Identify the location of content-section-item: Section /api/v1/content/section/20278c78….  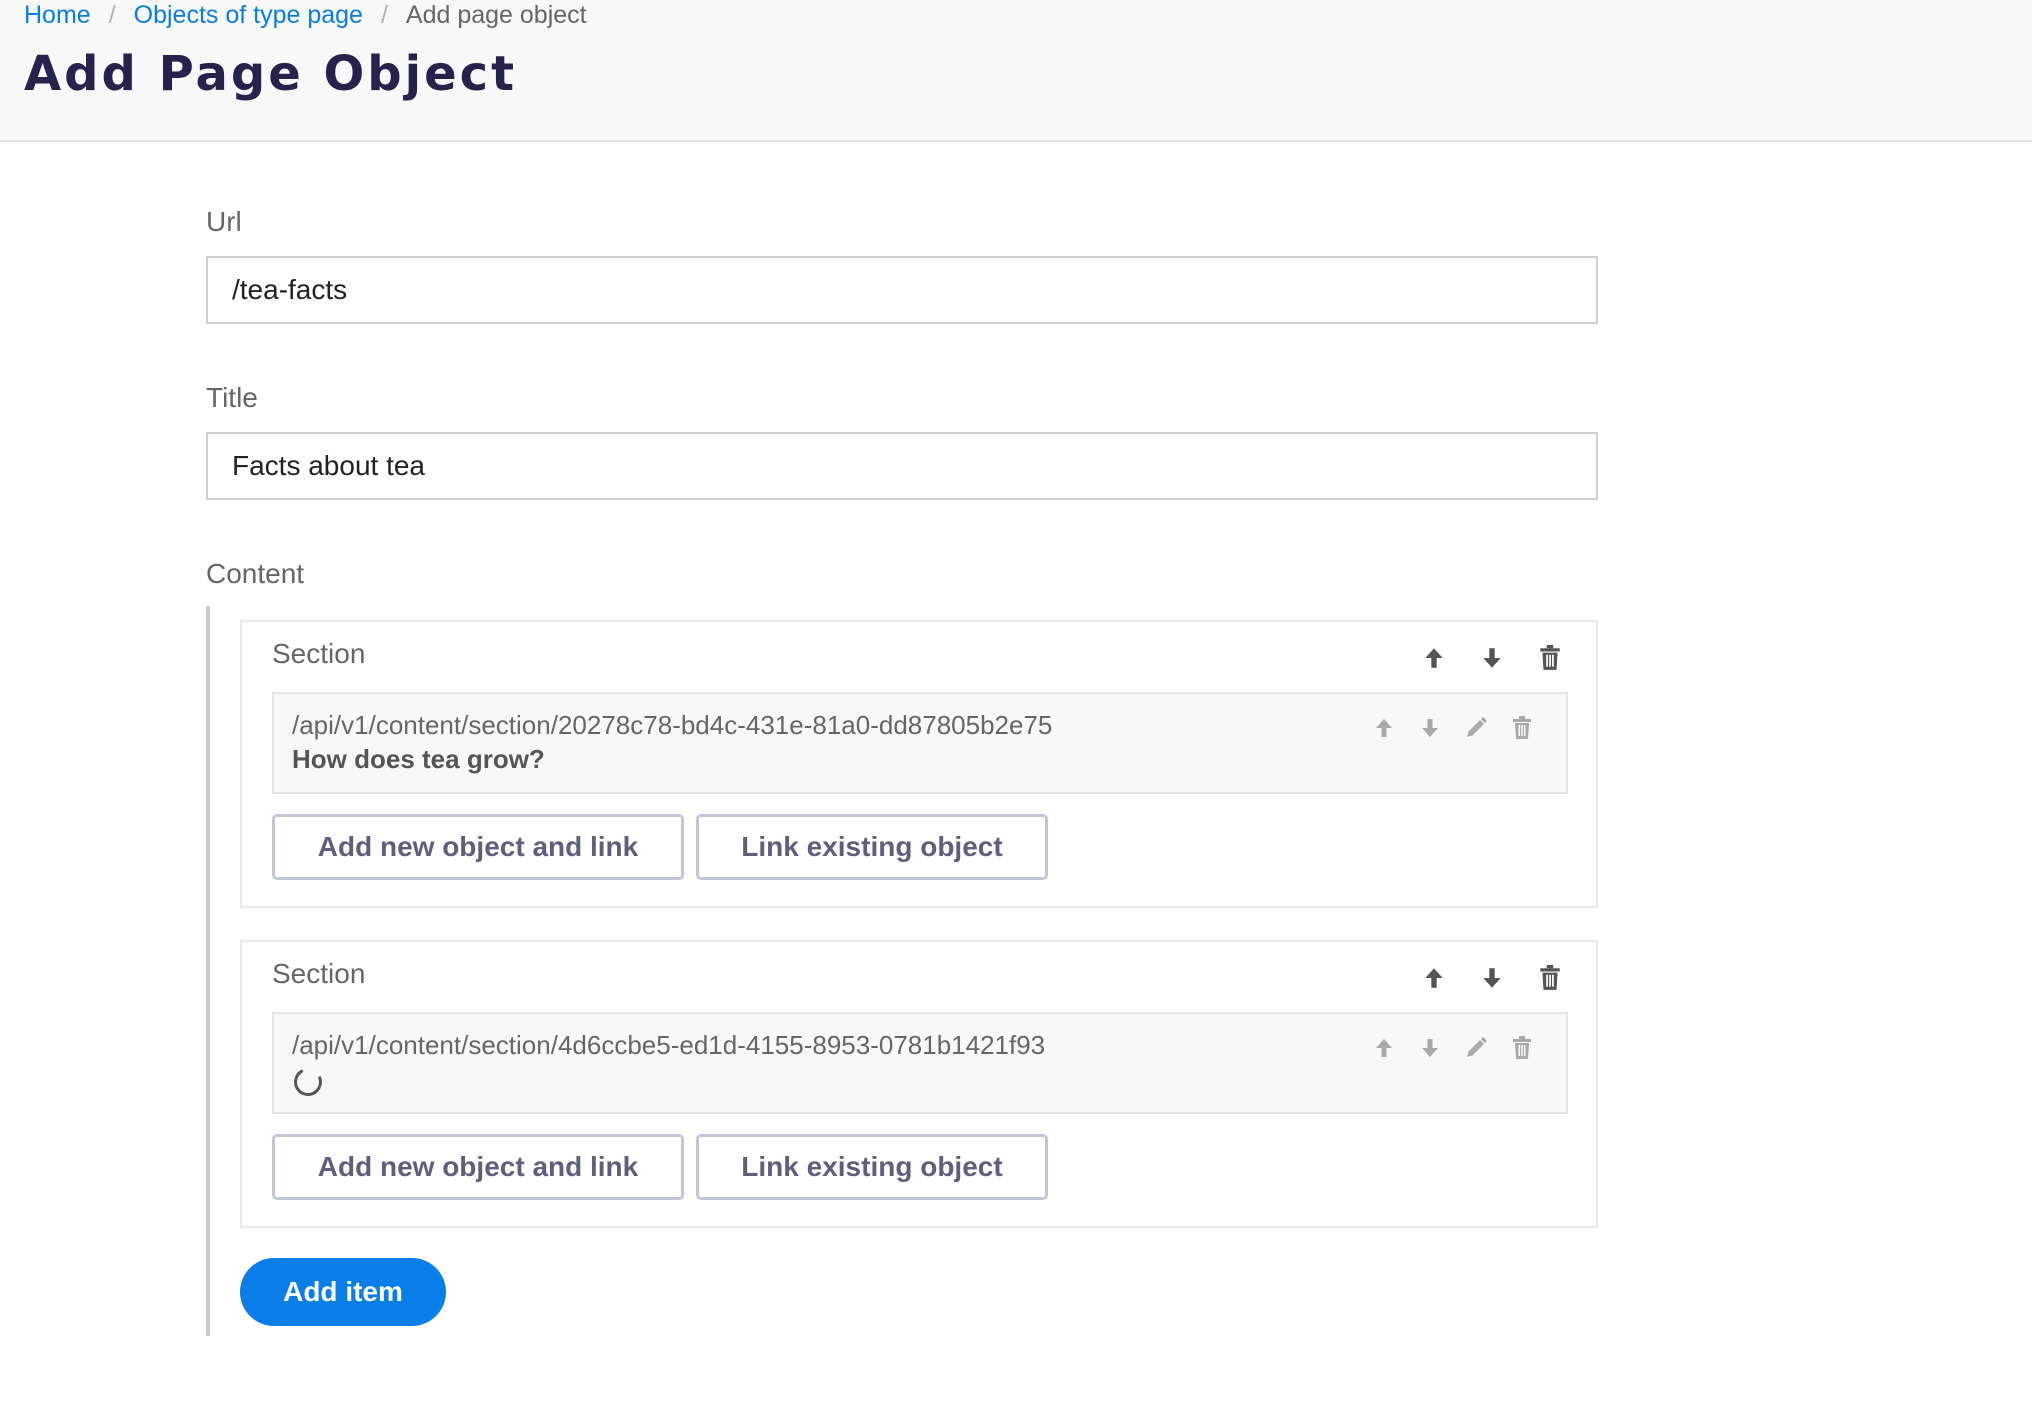
(919, 764).